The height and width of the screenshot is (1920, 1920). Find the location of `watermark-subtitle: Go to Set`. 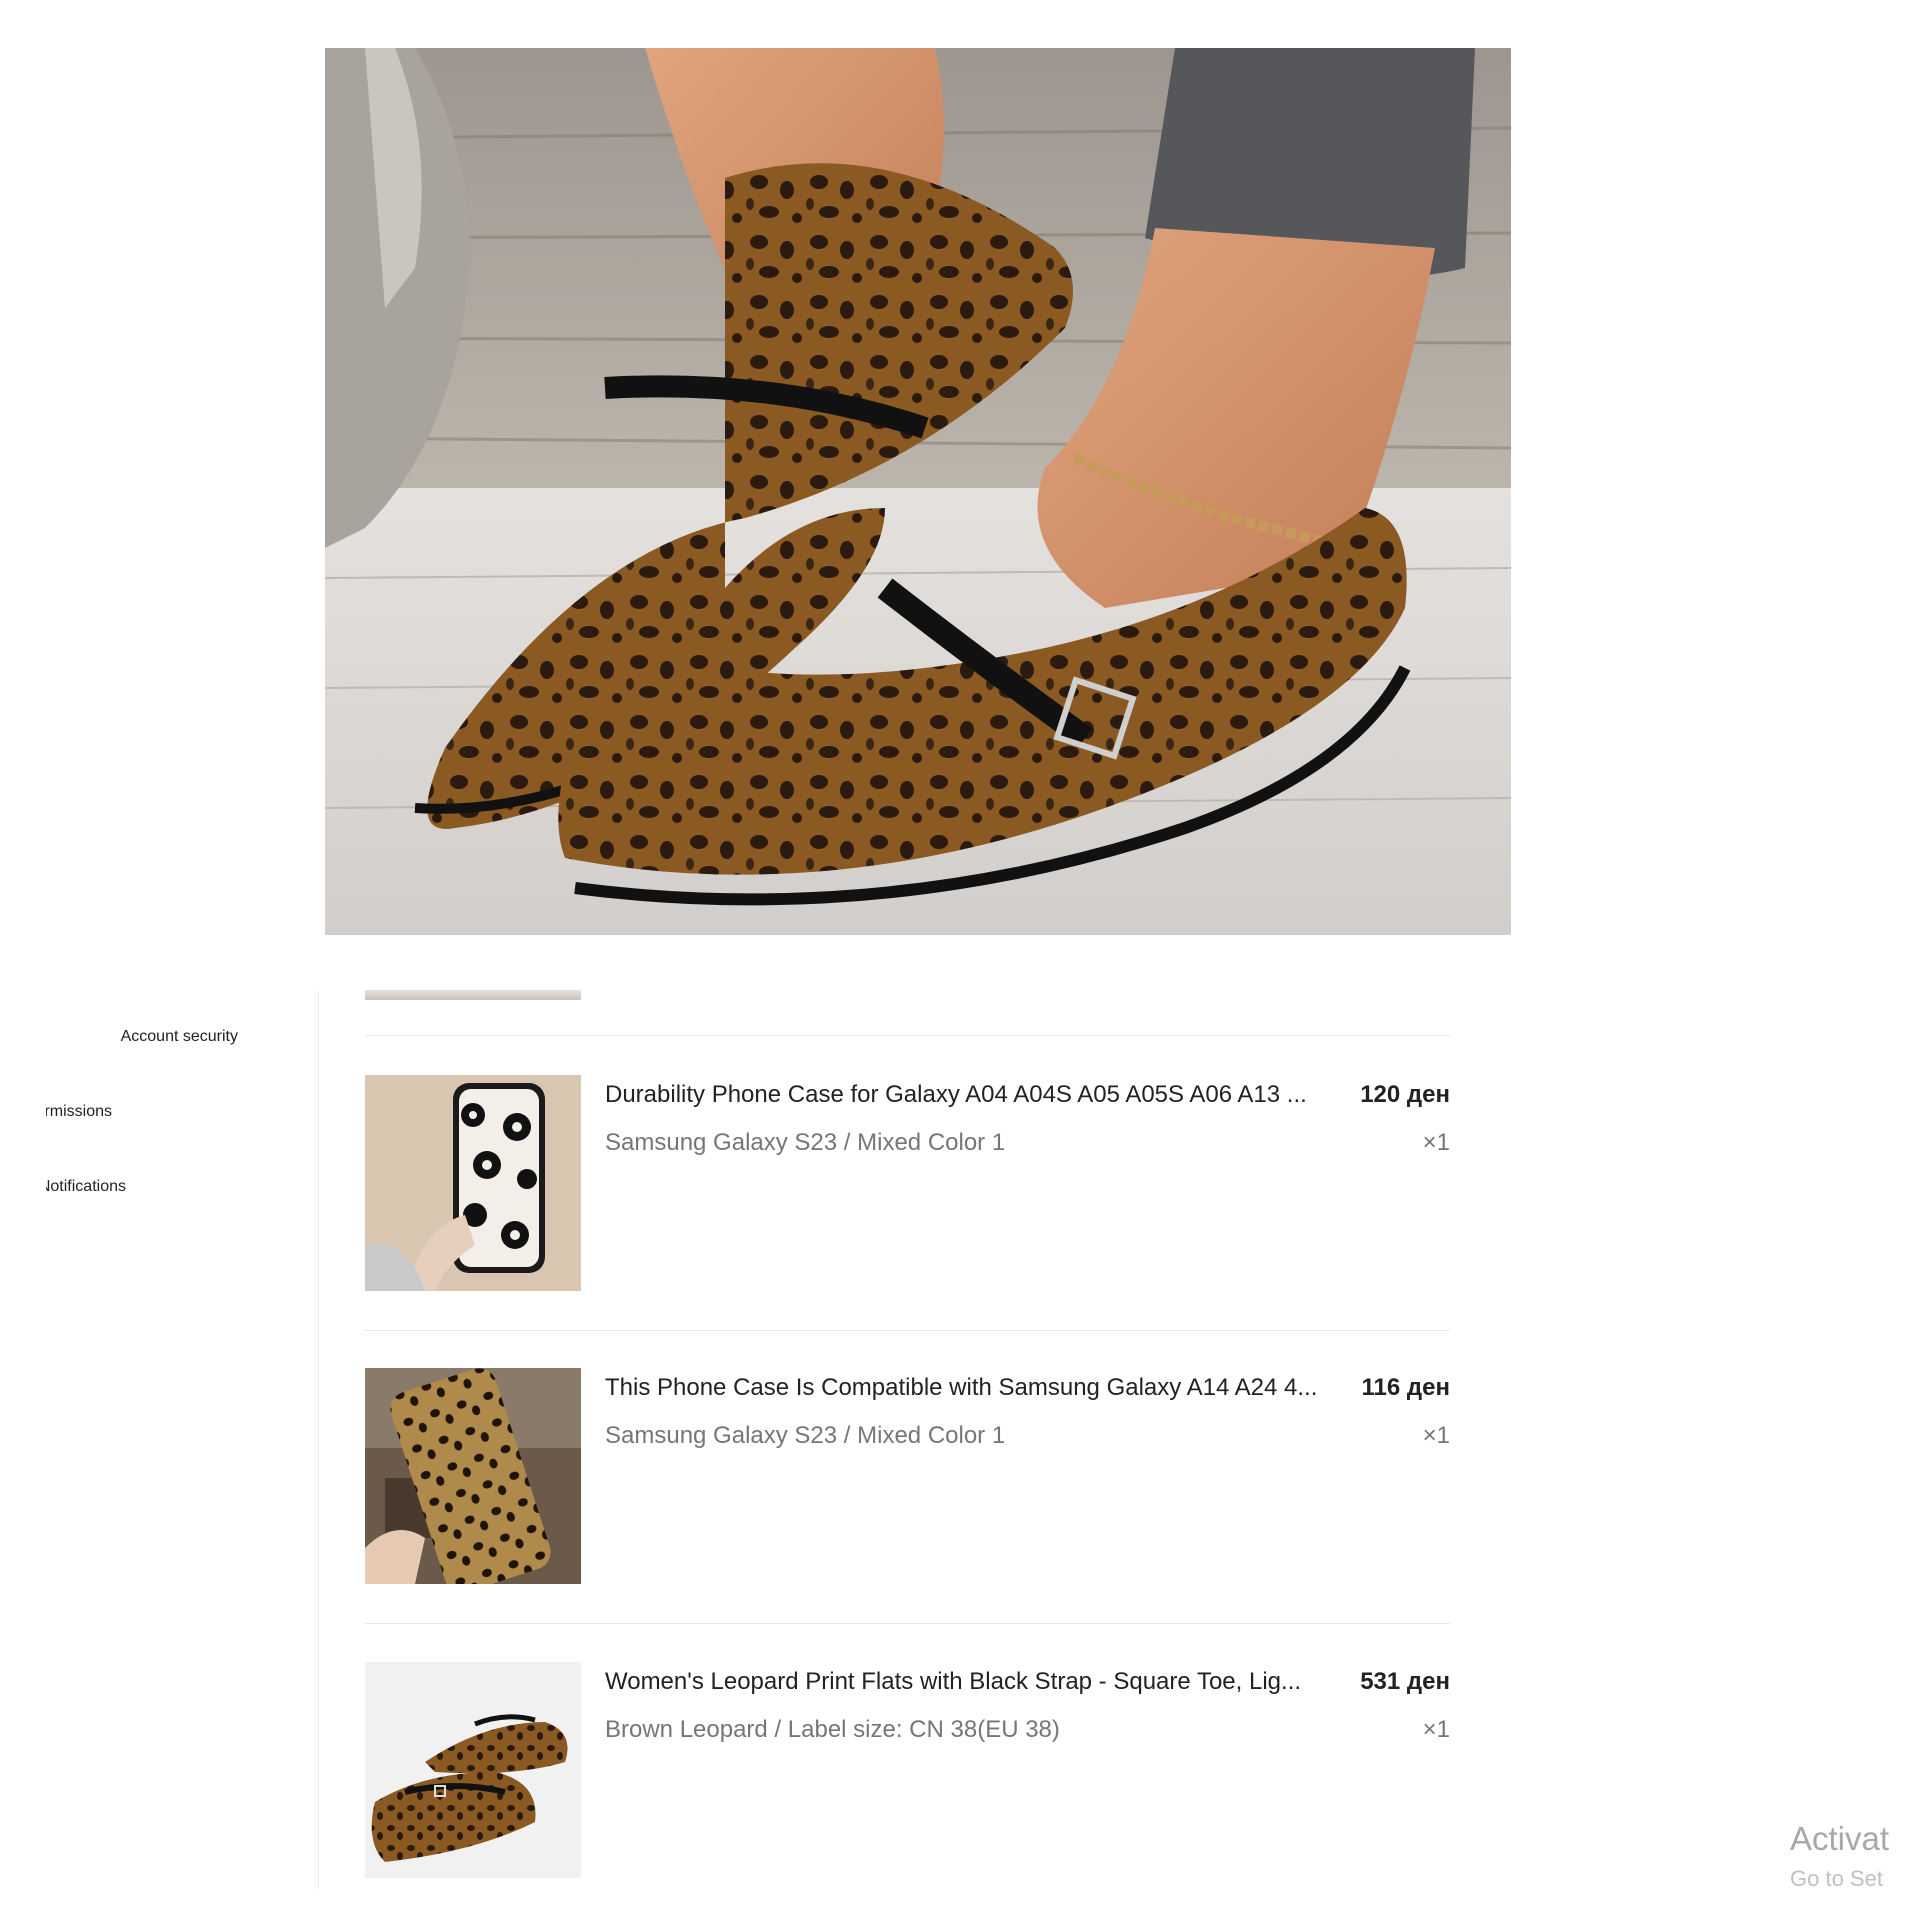

watermark-subtitle: Go to Set is located at coordinates (1836, 1878).